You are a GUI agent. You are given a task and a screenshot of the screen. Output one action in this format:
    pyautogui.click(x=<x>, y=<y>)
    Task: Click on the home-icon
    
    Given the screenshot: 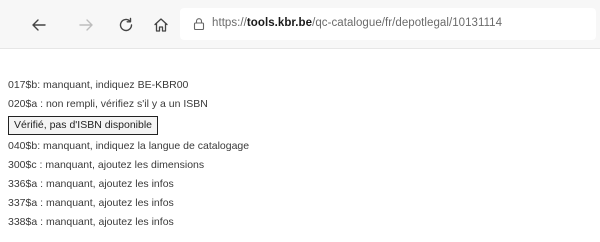 What is the action you would take?
    pyautogui.click(x=161, y=25)
    